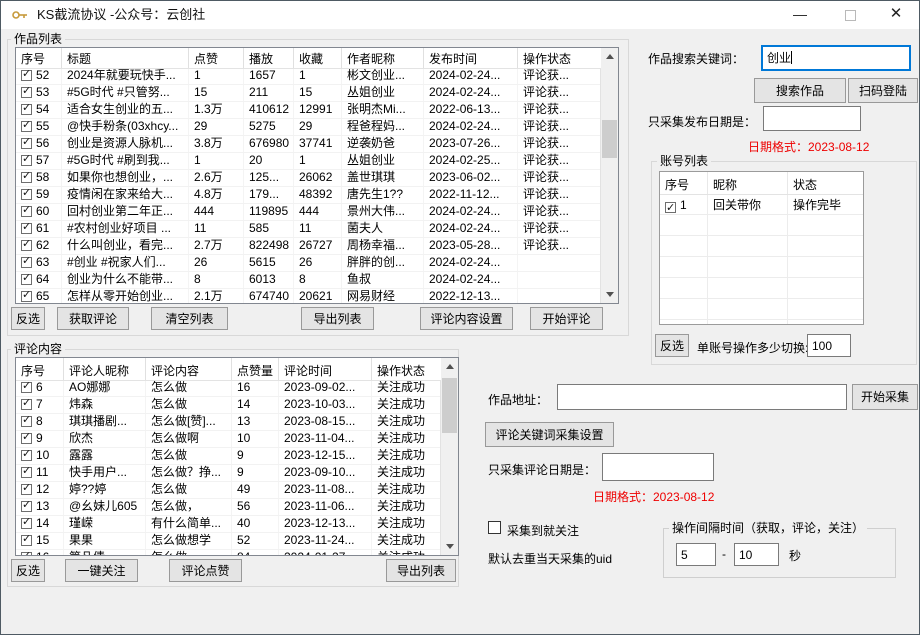  What do you see at coordinates (566, 318) in the screenshot?
I see `start-comment-button: 开始评论` at bounding box center [566, 318].